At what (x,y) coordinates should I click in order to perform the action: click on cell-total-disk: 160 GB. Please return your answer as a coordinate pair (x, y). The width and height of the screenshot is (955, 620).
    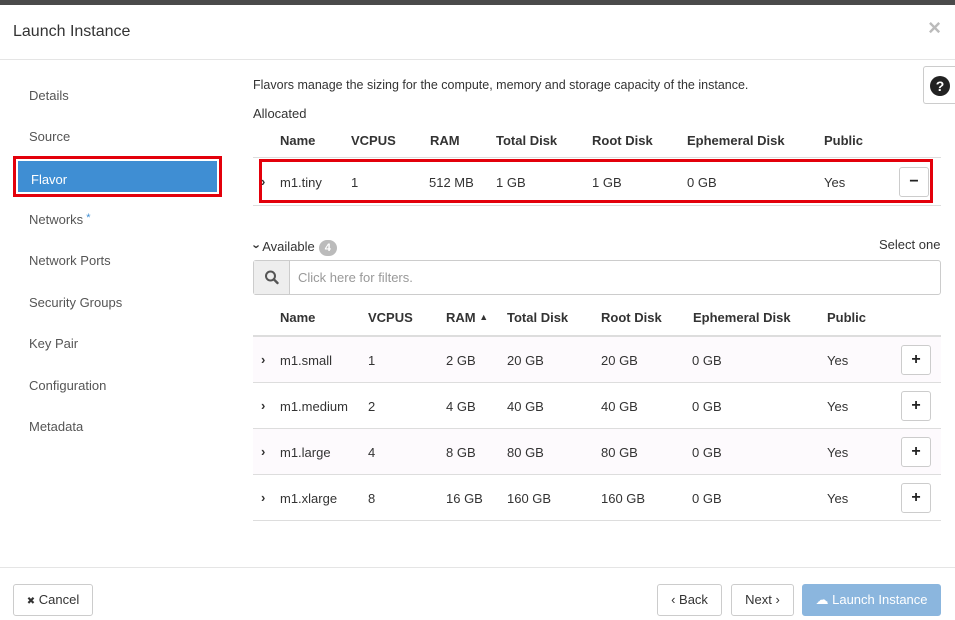
    Looking at the image, I should click on (529, 498).